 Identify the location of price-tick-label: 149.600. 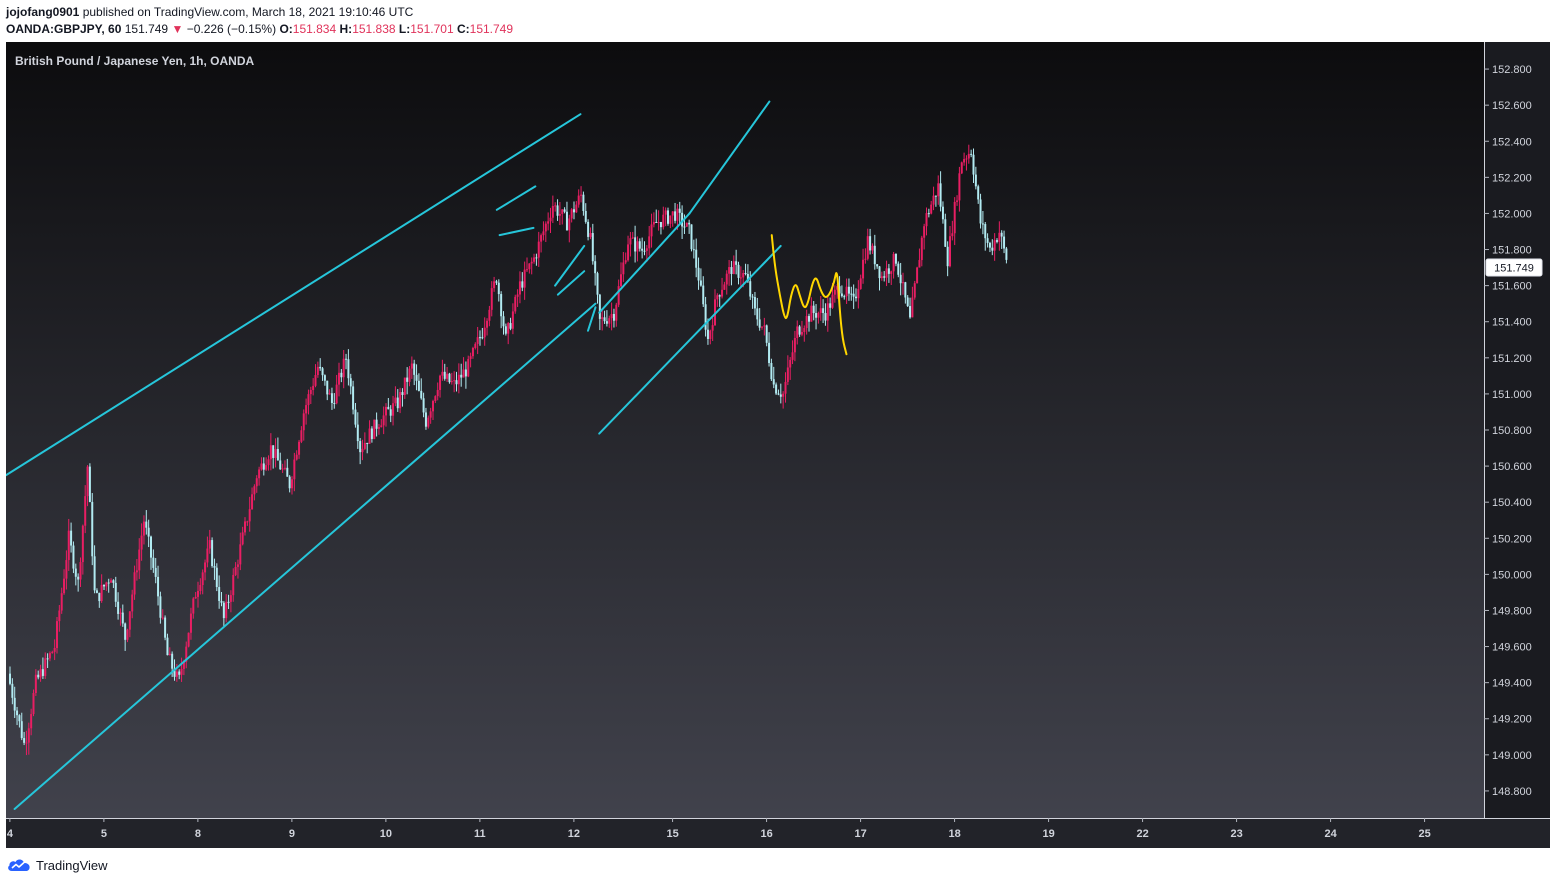
(1512, 648).